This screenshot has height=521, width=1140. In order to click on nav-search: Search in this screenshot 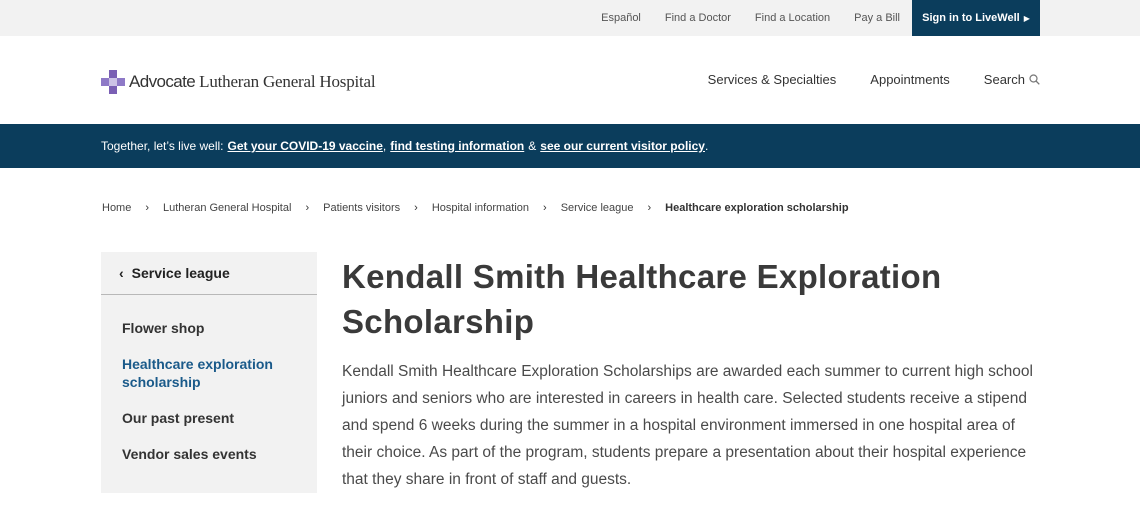, I will do `click(1012, 79)`.